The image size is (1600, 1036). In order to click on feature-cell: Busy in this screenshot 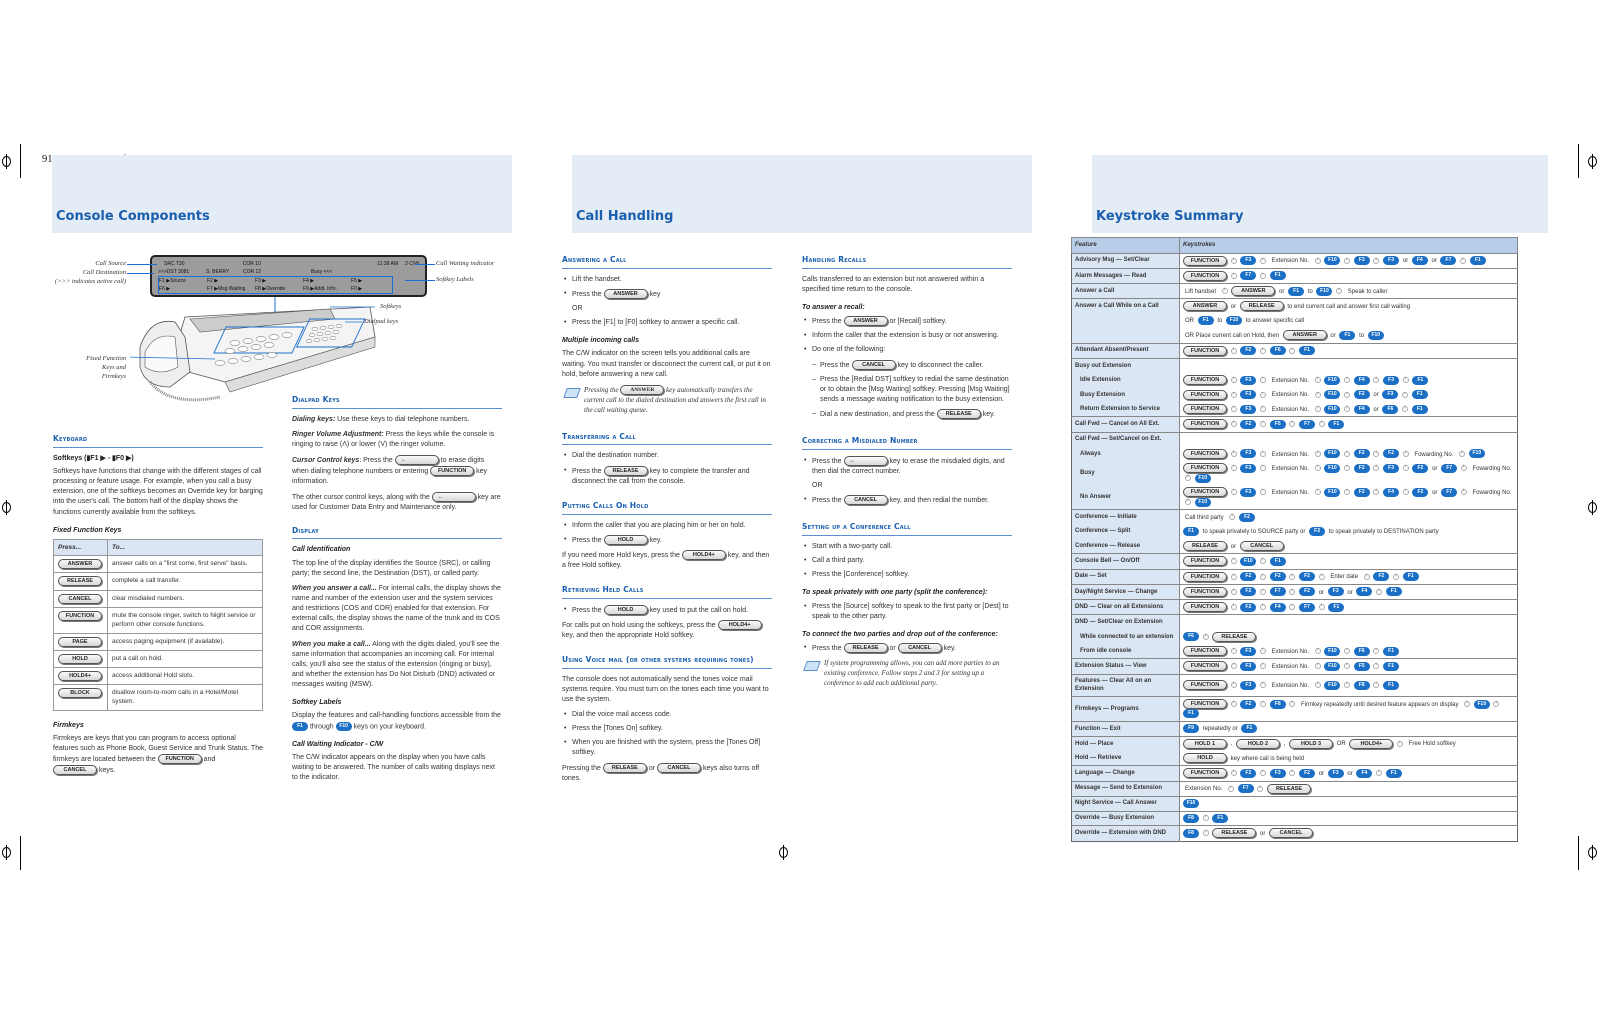, I will do `click(1125, 473)`.